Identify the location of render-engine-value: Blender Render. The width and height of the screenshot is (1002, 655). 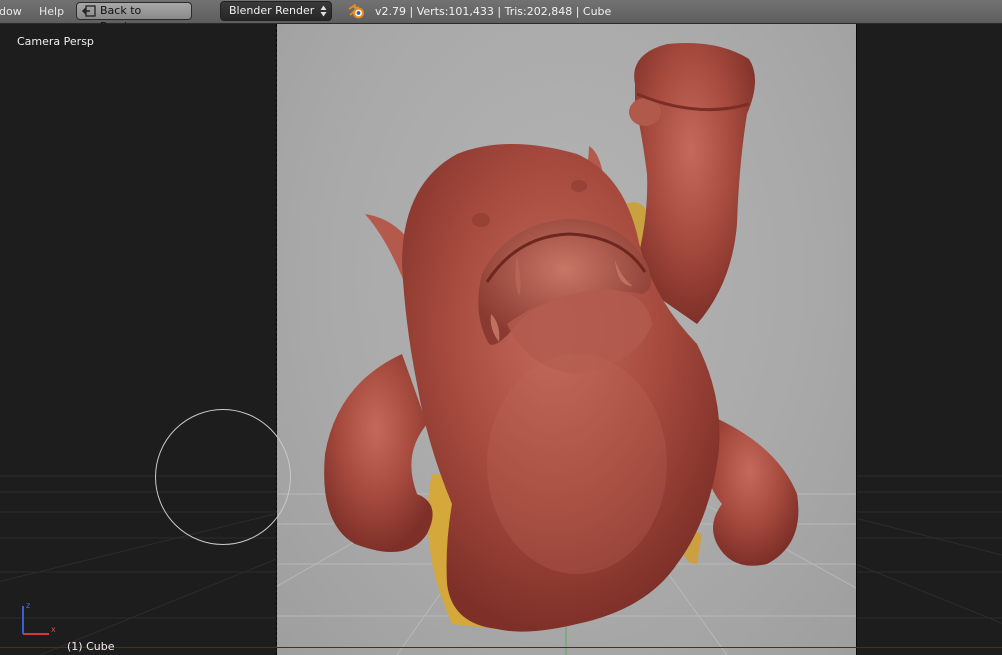
(272, 10).